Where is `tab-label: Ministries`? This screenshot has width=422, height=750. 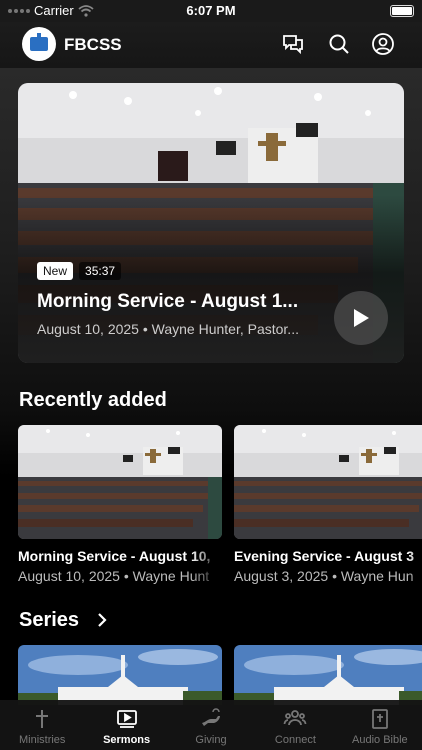
tab-label: Ministries is located at coordinates (42, 740).